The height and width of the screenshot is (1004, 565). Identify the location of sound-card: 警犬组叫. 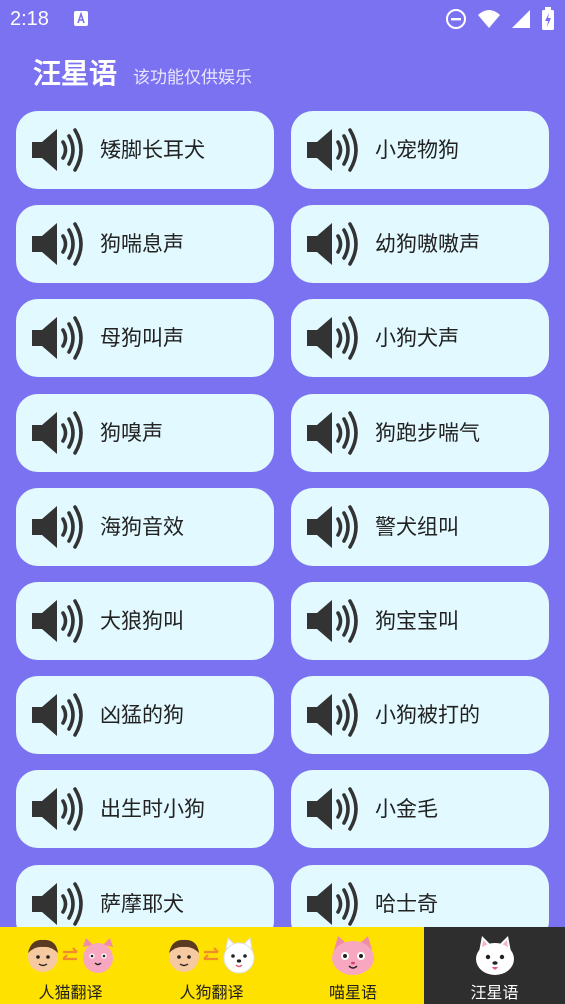
(420, 527).